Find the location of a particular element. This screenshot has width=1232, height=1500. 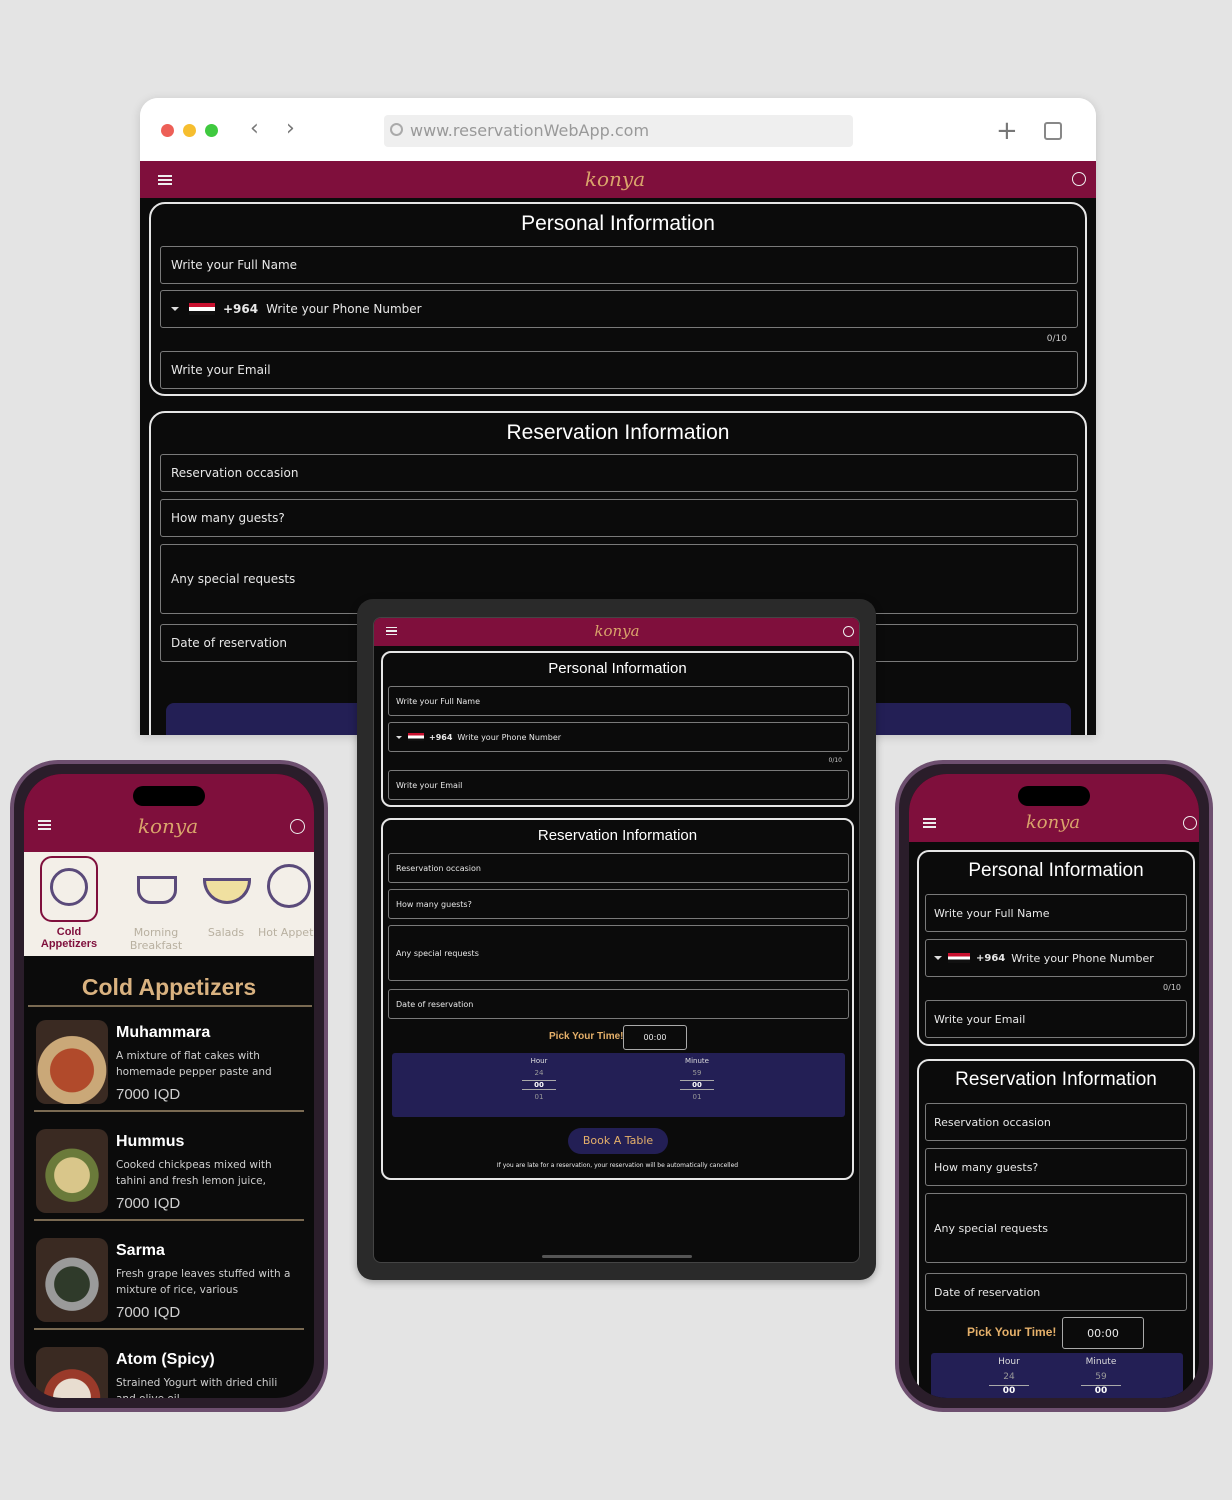

time-value: 00:00 is located at coordinates (1103, 1333).